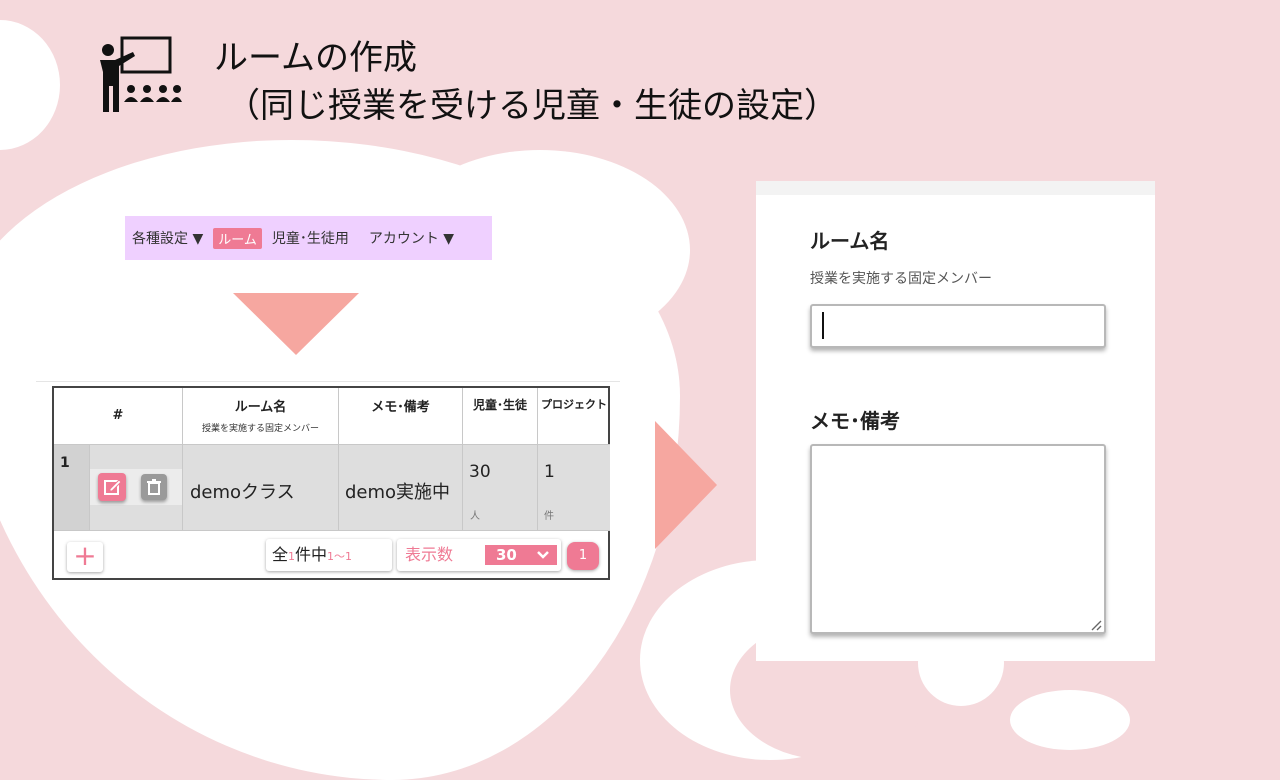 This screenshot has width=1280, height=780. Describe the element at coordinates (118, 416) in the screenshot. I see `header-index: #` at that location.